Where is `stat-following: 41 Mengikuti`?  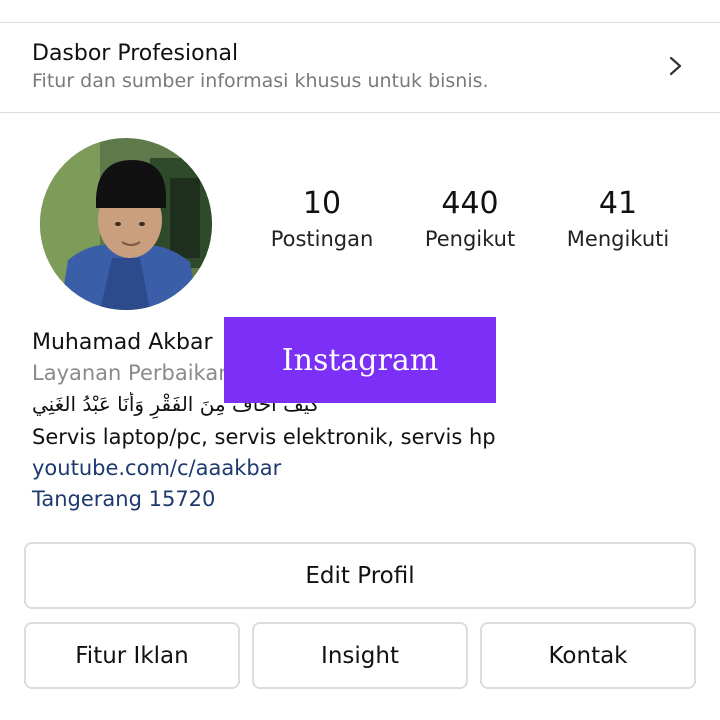
stat-following: 41 Mengikuti is located at coordinates (618, 219).